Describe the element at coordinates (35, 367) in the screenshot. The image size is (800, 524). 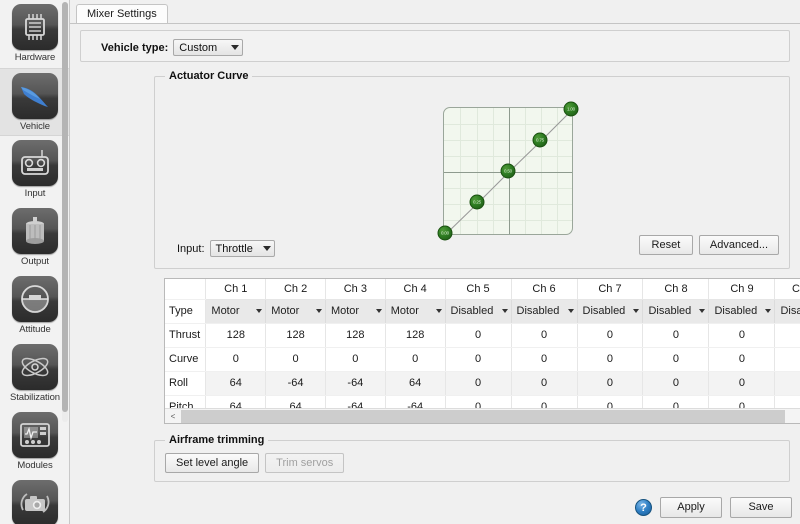
I see `gyro-icon` at that location.